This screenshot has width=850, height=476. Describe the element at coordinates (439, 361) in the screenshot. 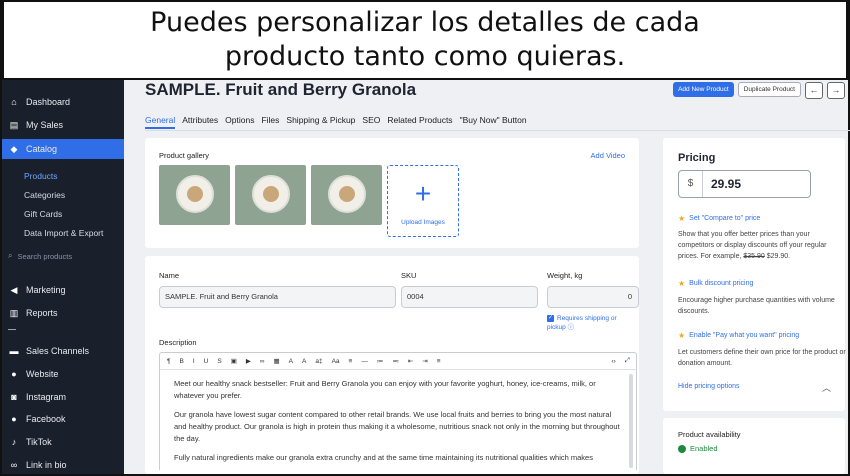

I see `line-height-icon: ≡` at that location.